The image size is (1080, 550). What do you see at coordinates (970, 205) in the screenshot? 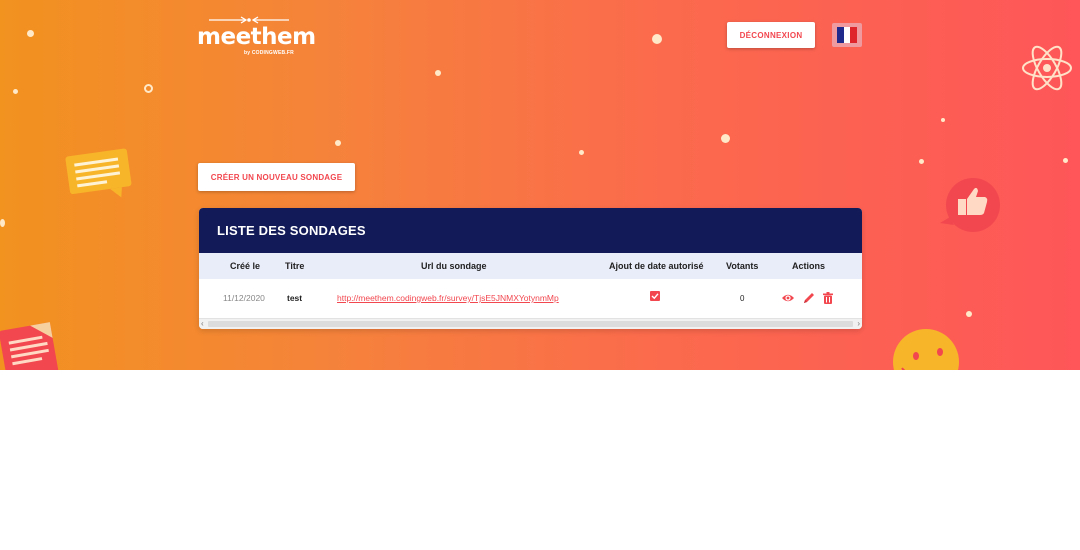
I see `thumbs-up-icon` at bounding box center [970, 205].